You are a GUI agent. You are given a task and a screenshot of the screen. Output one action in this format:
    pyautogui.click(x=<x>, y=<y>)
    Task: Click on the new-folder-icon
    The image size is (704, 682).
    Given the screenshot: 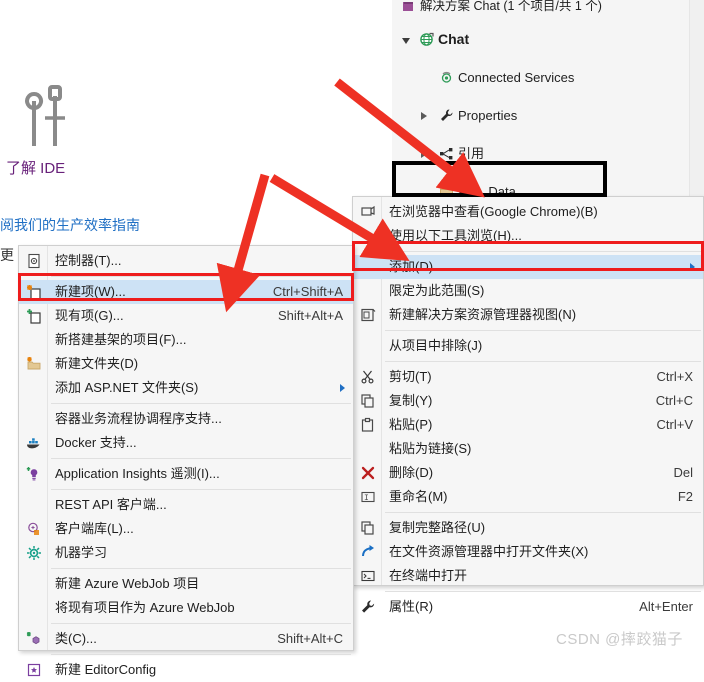 What is the action you would take?
    pyautogui.click(x=34, y=364)
    